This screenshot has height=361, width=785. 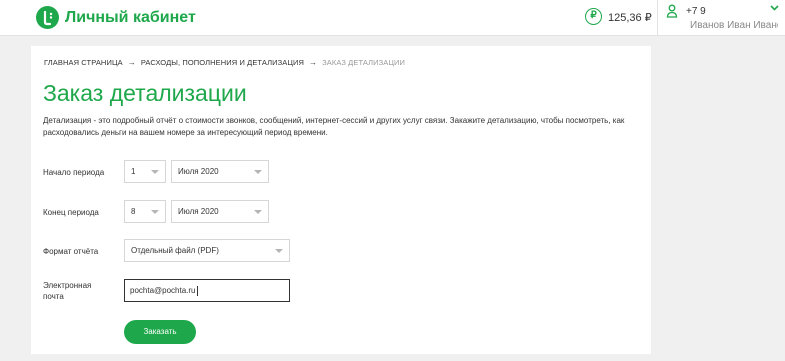 I want to click on format-select: Отдельный файл (PDF), so click(x=207, y=250).